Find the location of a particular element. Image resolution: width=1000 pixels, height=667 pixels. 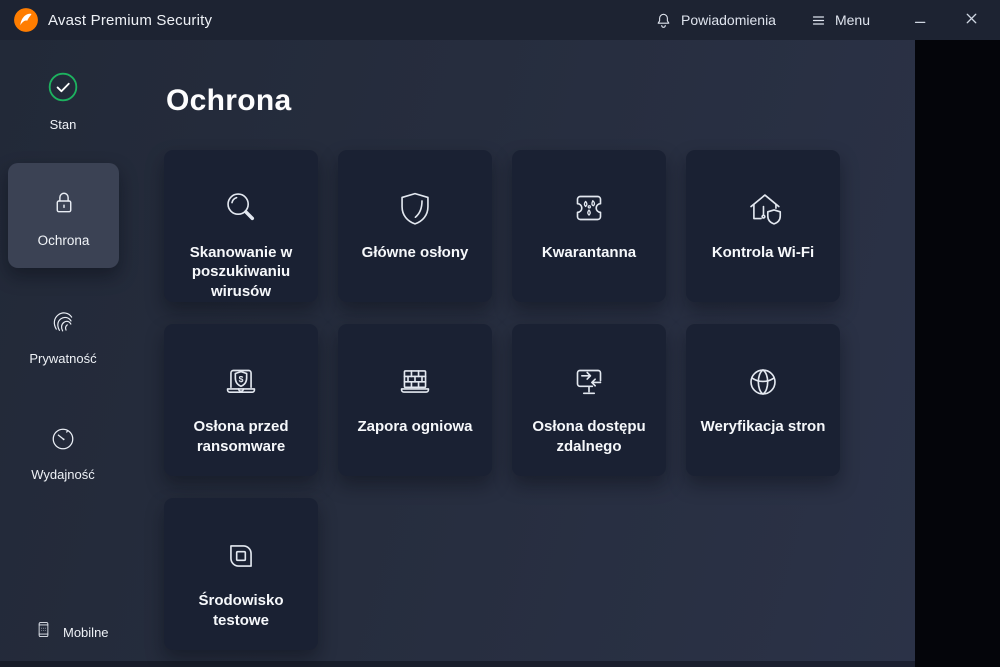

firewall-icon is located at coordinates (415, 382).